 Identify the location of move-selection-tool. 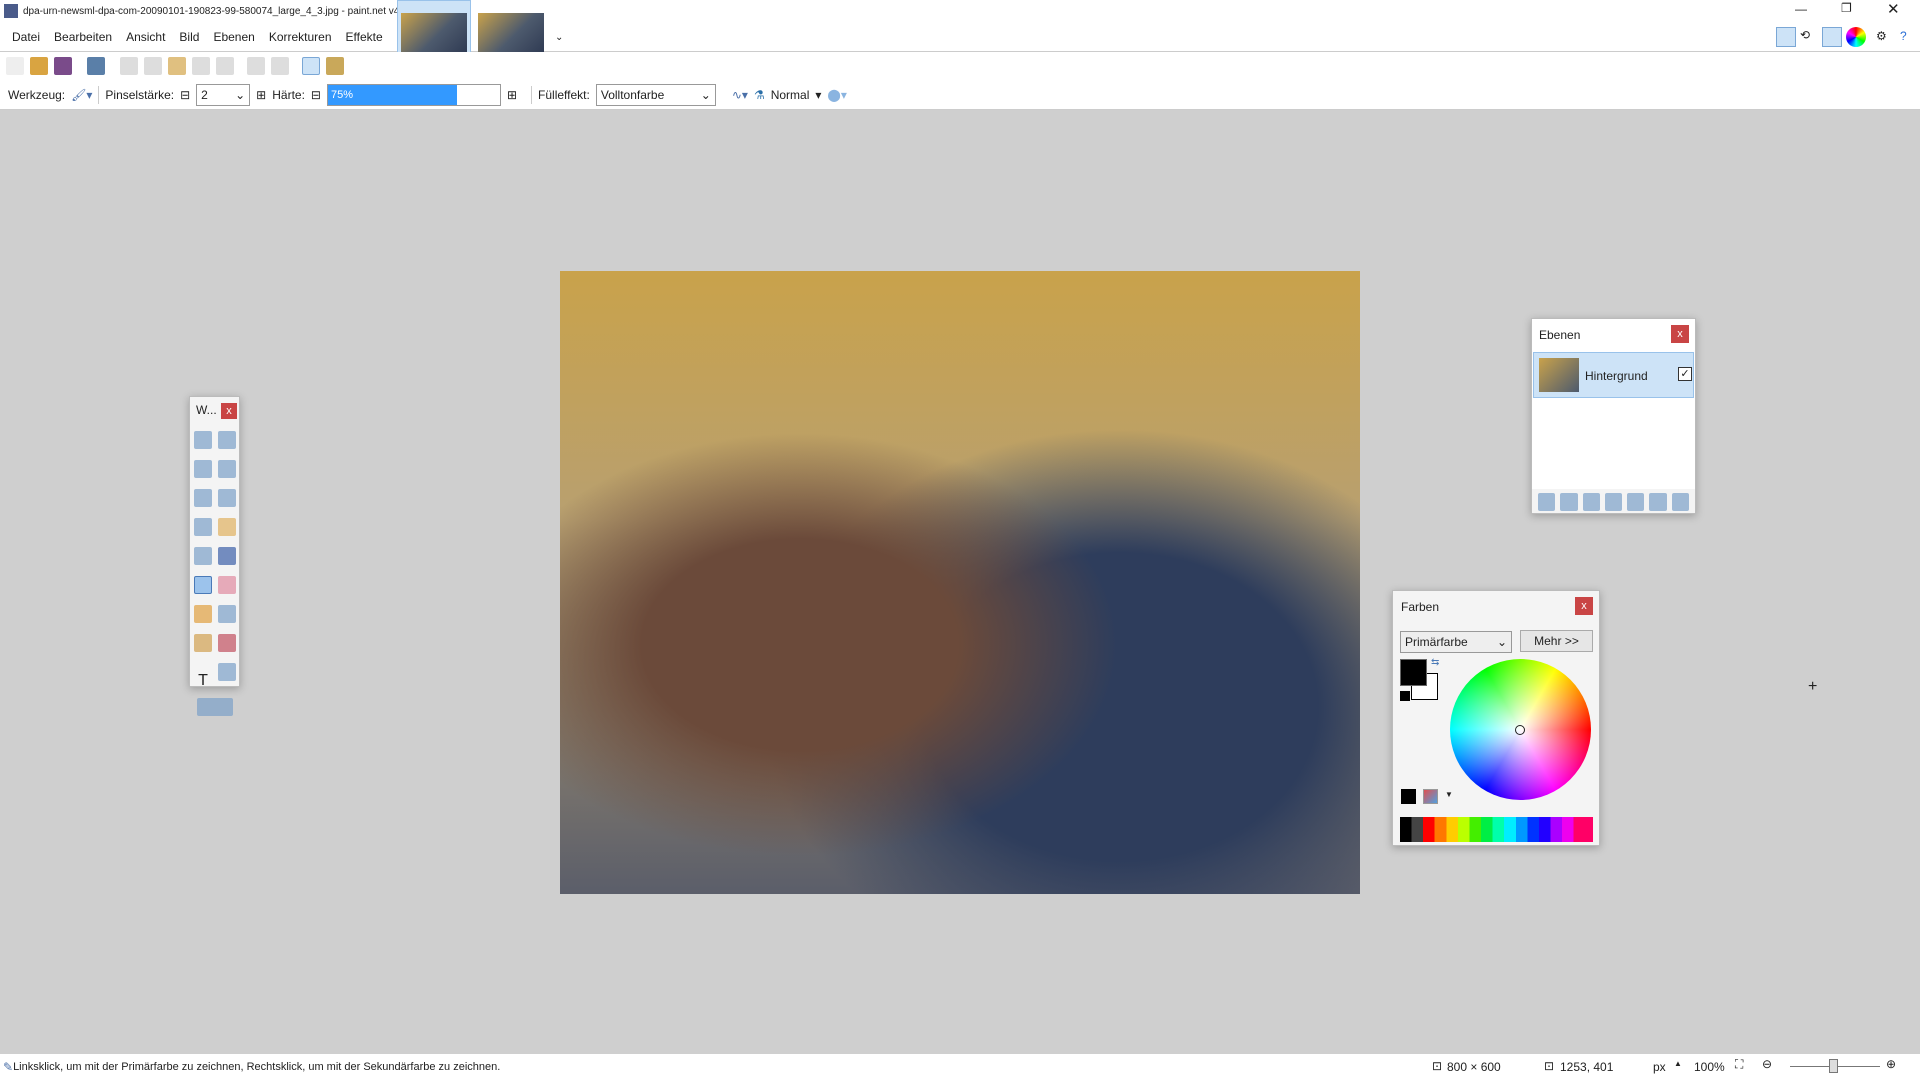
(227, 469).